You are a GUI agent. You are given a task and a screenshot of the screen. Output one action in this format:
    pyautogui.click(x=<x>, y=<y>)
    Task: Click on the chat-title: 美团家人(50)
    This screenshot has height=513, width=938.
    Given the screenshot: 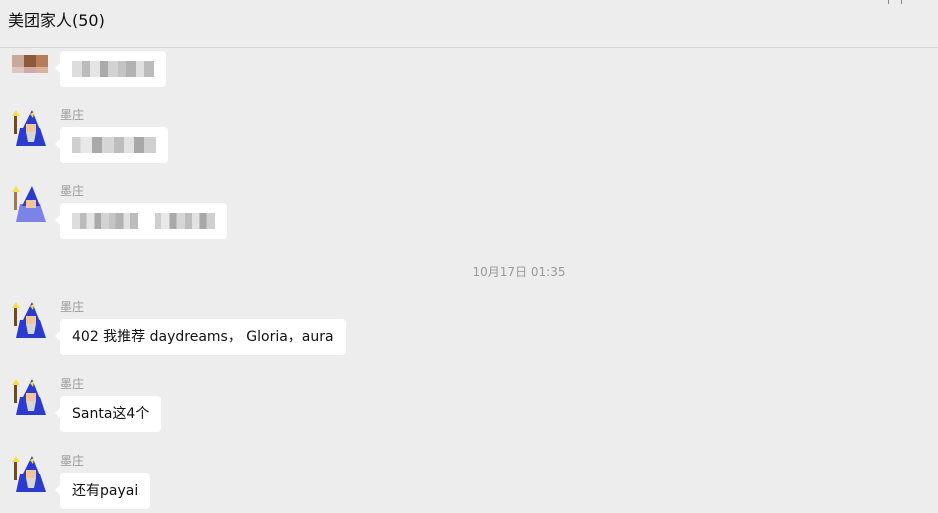 What is the action you would take?
    pyautogui.click(x=56, y=20)
    